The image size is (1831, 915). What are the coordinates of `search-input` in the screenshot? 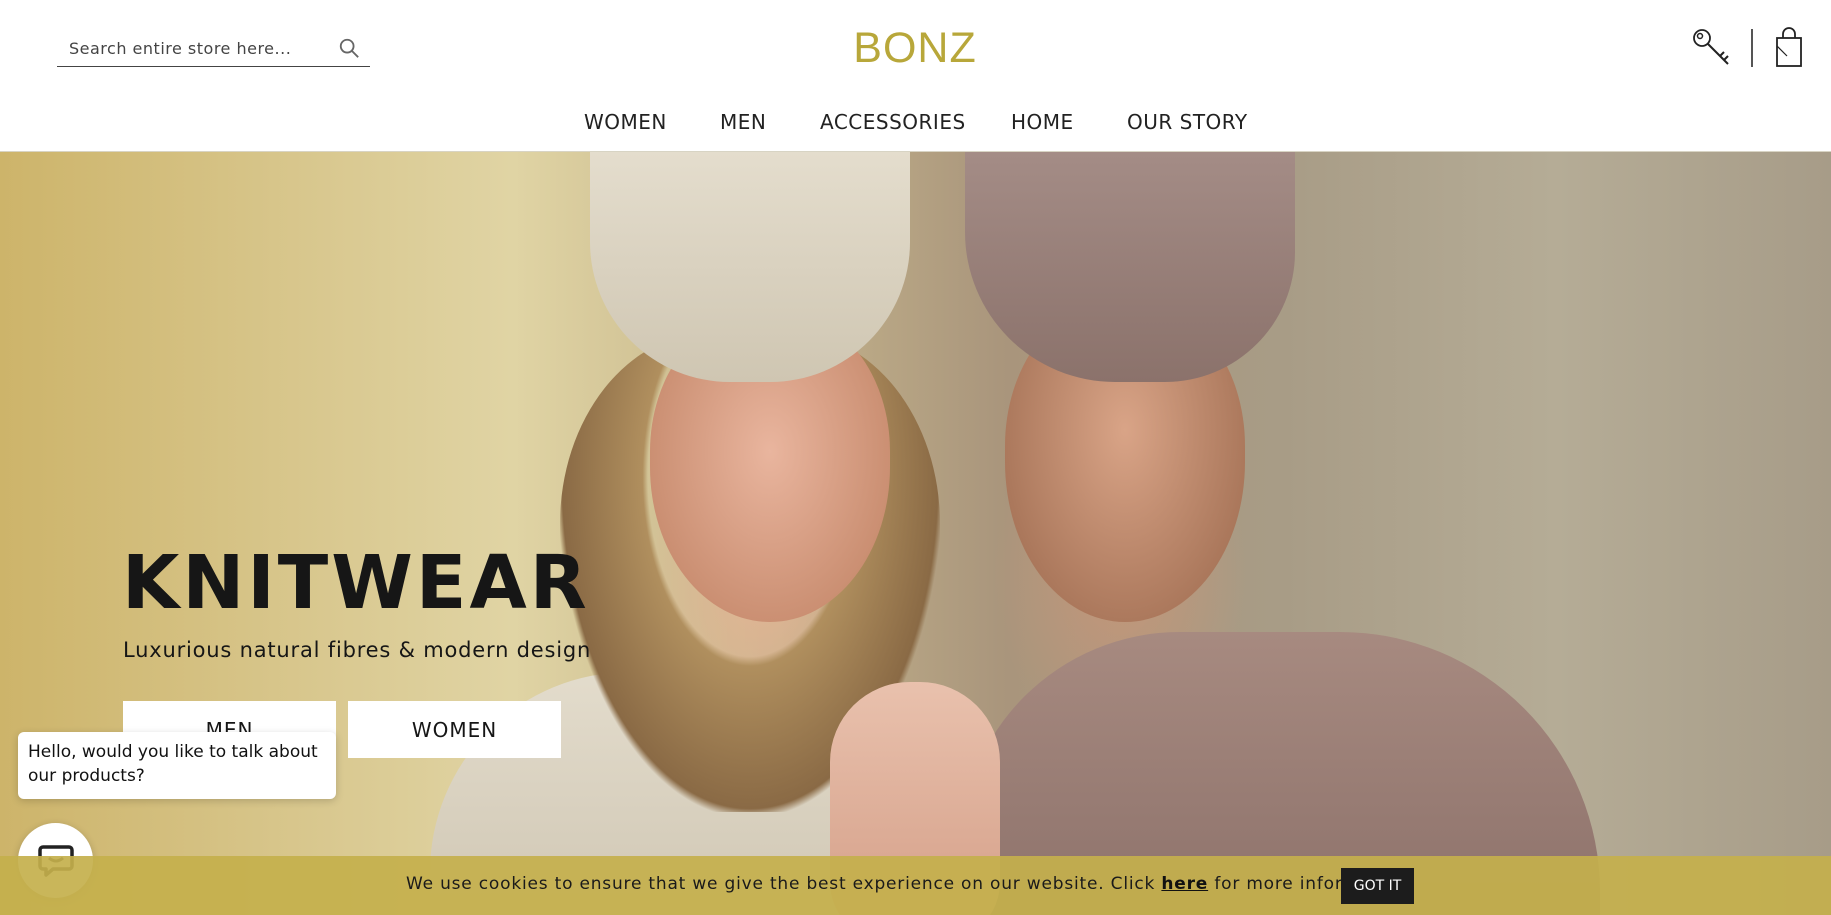 It's located at (199, 48).